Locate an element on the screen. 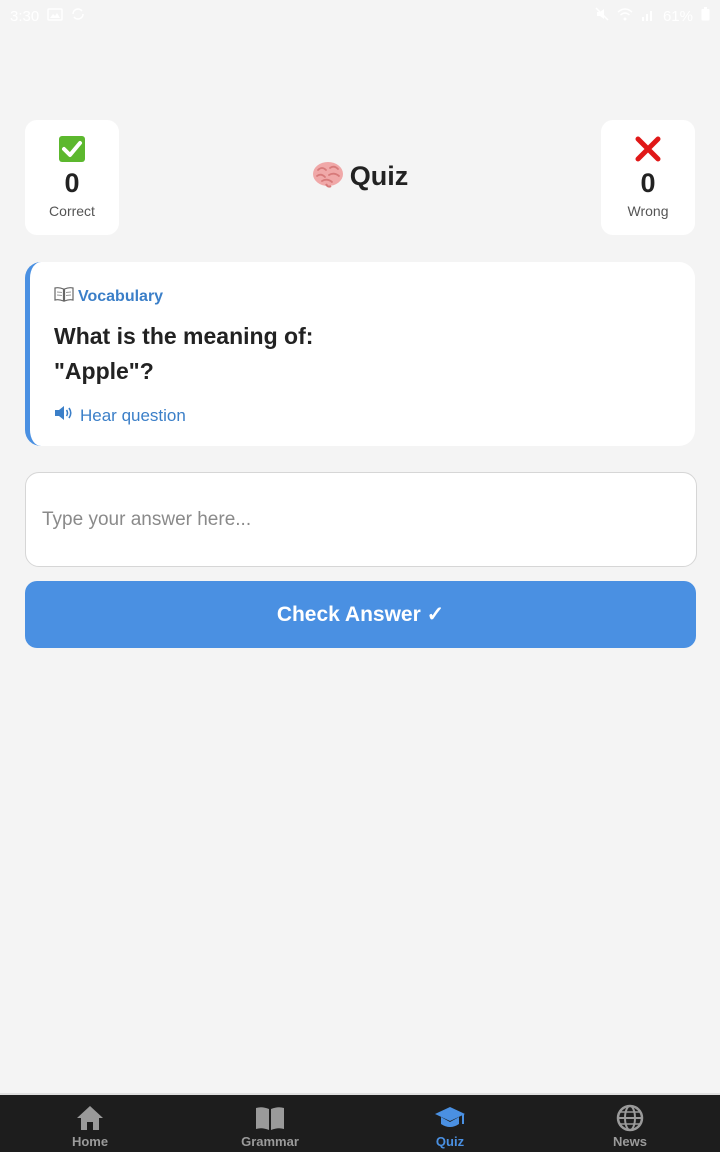 The image size is (720, 1152). title-text: Quiz is located at coordinates (379, 176).